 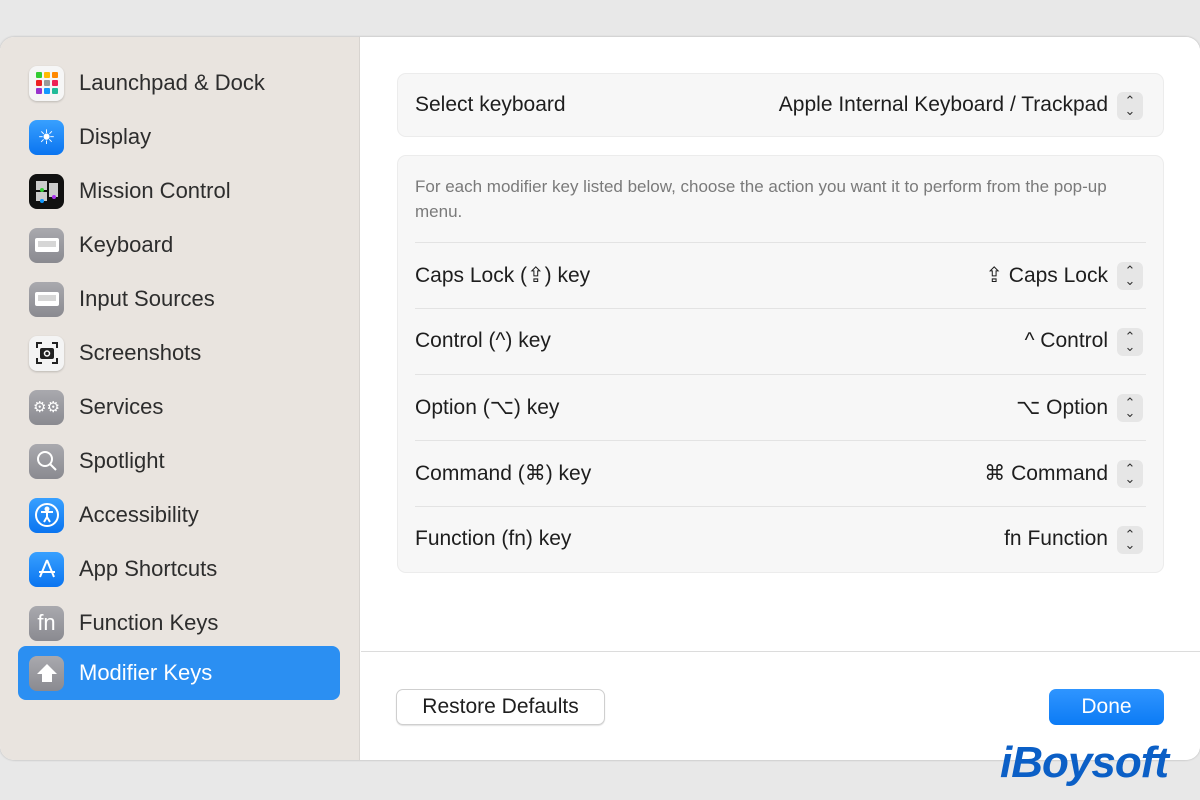 What do you see at coordinates (493, 538) in the screenshot?
I see `modifier-label: Function (fn) key` at bounding box center [493, 538].